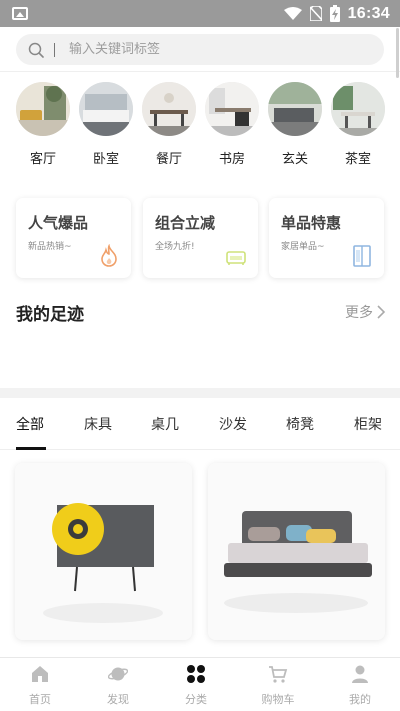 This screenshot has height=711, width=400. What do you see at coordinates (50, 315) in the screenshot?
I see `footprints-title: 我的足迹` at bounding box center [50, 315].